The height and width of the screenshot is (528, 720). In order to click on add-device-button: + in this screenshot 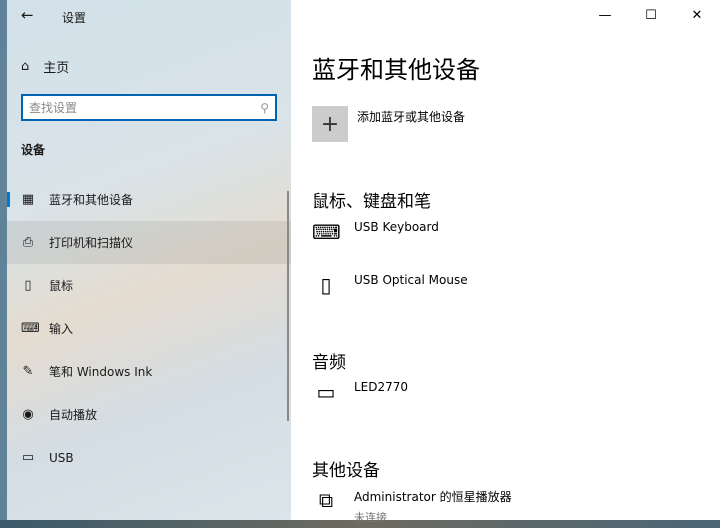, I will do `click(330, 124)`.